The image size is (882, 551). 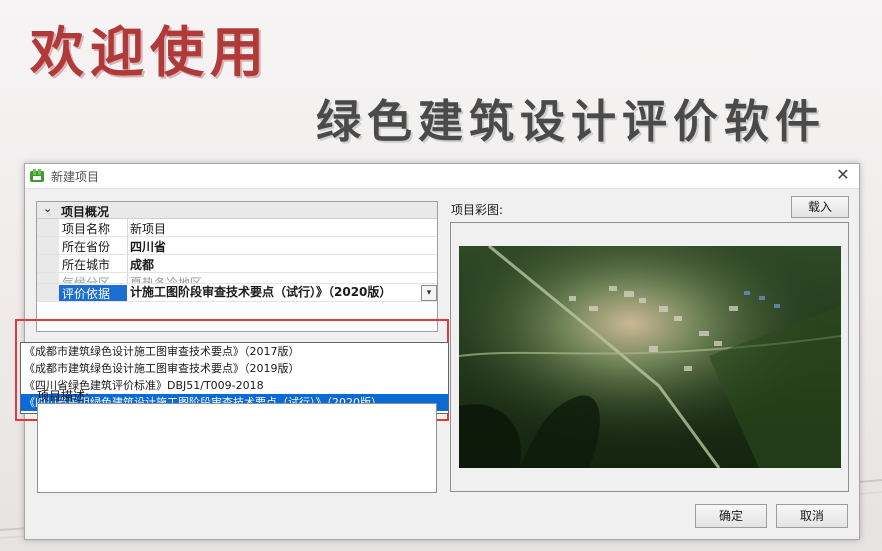 I want to click on property-name: 所在城市, so click(x=86, y=265).